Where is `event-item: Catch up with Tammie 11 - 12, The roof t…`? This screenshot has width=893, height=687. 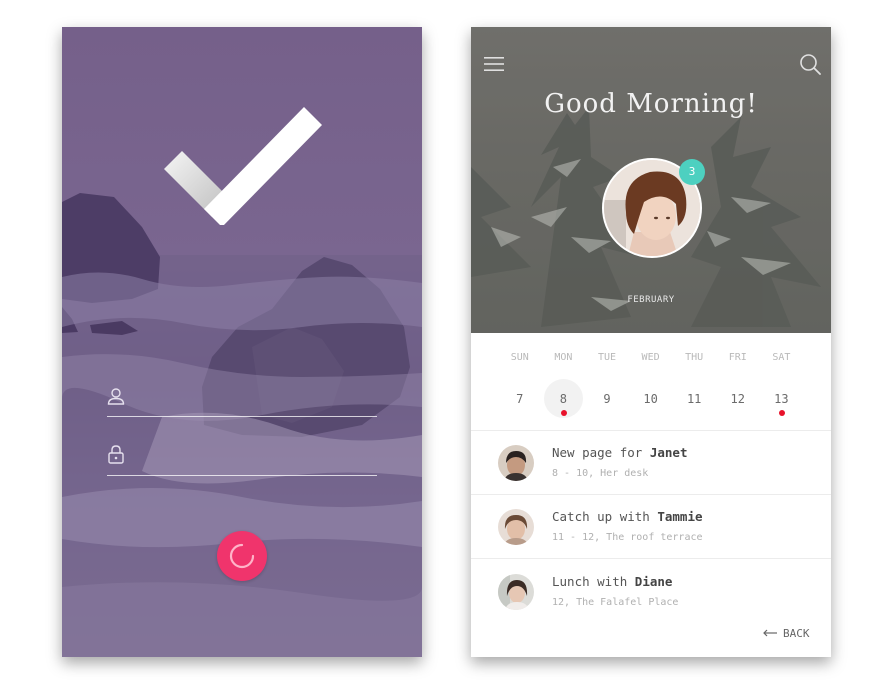
event-item: Catch up with Tammie 11 - 12, The roof t… is located at coordinates (651, 528).